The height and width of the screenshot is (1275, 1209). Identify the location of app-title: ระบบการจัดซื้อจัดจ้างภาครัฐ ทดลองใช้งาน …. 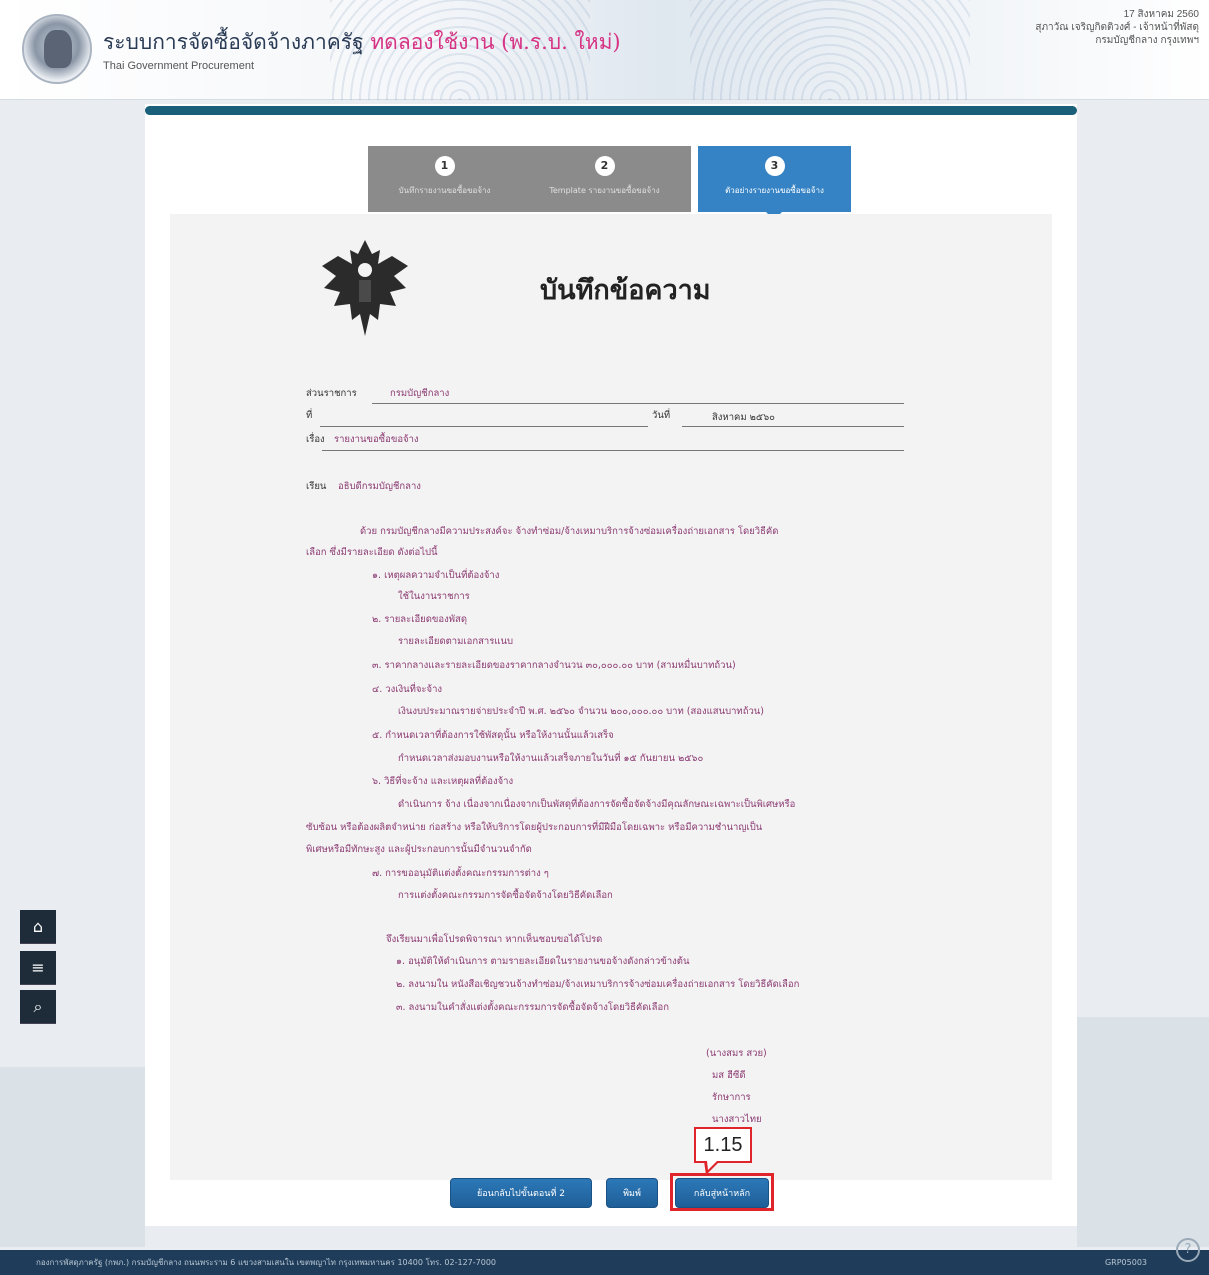
(362, 42).